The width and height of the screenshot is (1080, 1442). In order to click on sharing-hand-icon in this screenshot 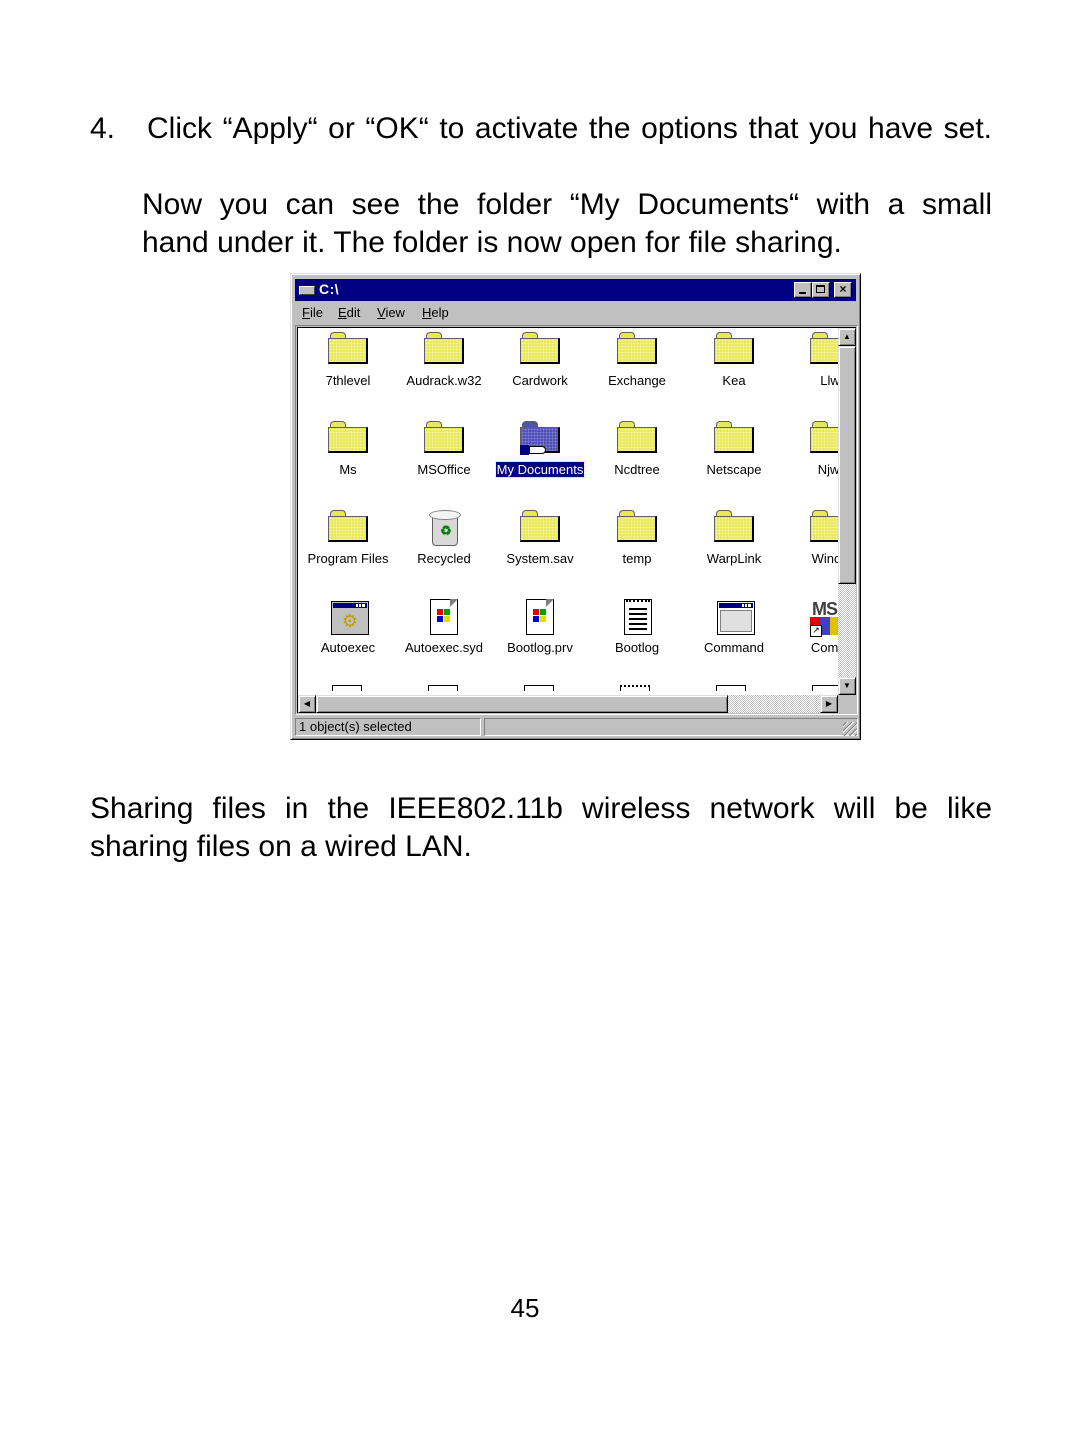, I will do `click(533, 449)`.